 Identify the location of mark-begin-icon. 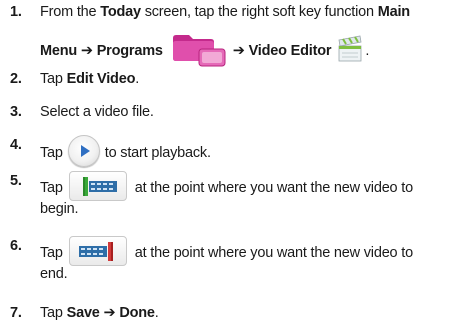
(97, 186).